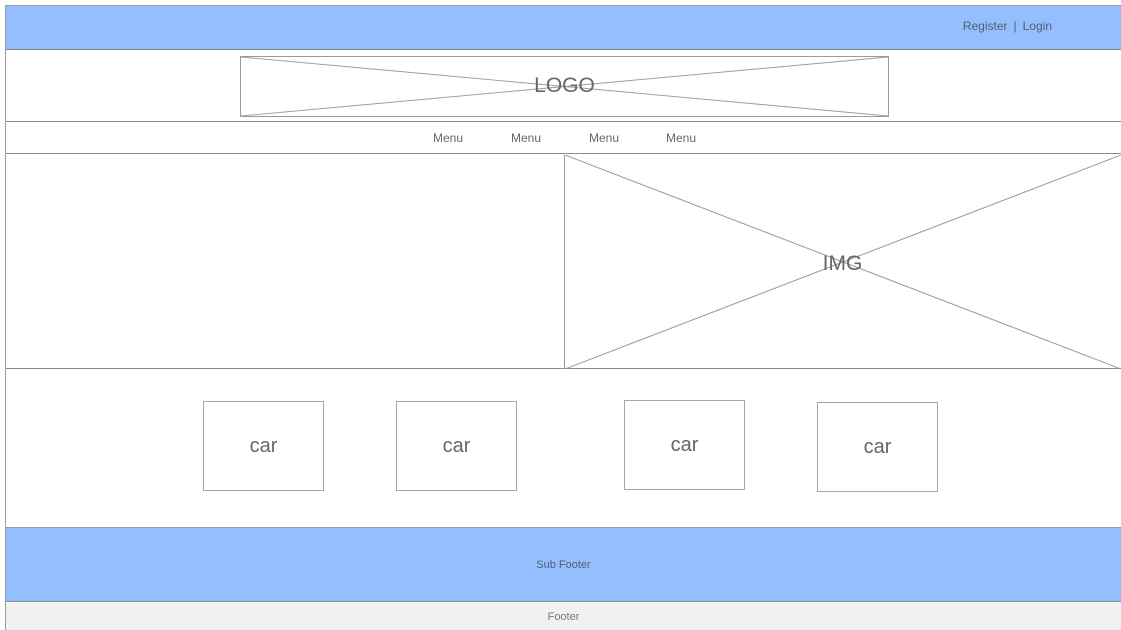 The width and height of the screenshot is (1121, 630). I want to click on top-bar, so click(563, 28).